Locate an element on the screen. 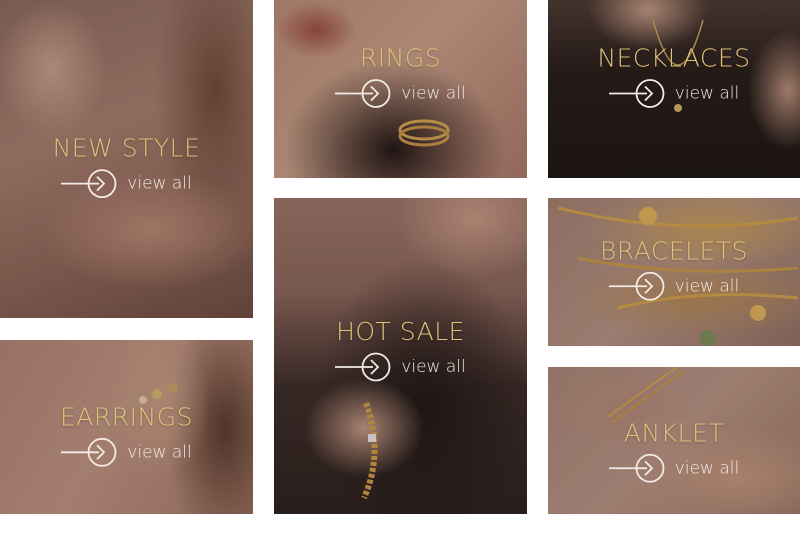 Image resolution: width=800 pixels, height=534 pixels. category-tile-necklaces: NECKLACES view all is located at coordinates (674, 89).